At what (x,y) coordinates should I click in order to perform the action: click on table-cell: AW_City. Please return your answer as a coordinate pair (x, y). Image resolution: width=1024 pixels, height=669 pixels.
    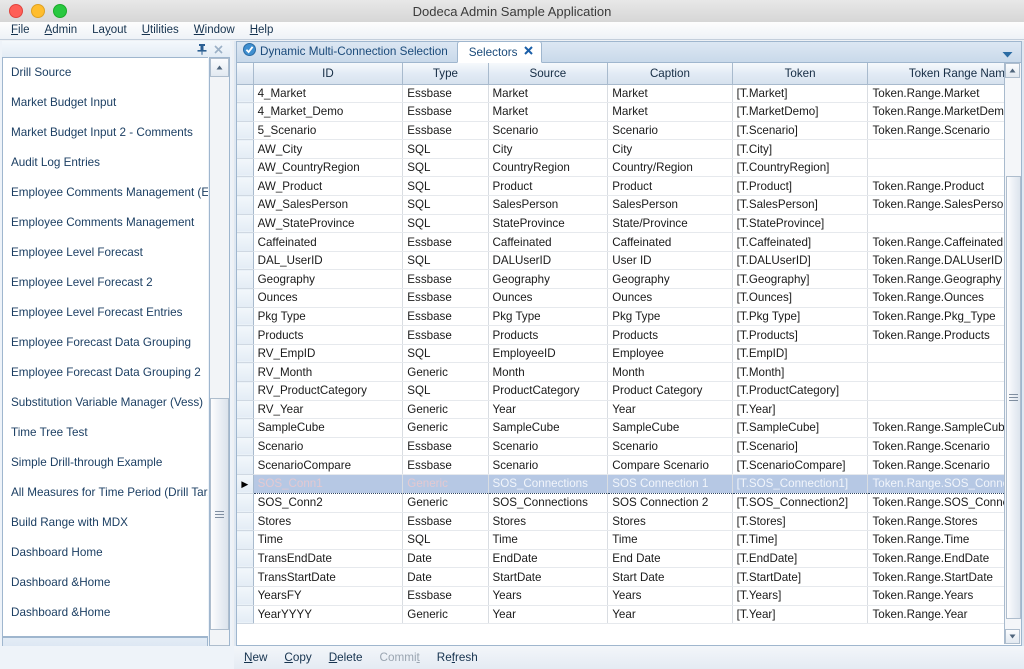
    Looking at the image, I should click on (328, 149).